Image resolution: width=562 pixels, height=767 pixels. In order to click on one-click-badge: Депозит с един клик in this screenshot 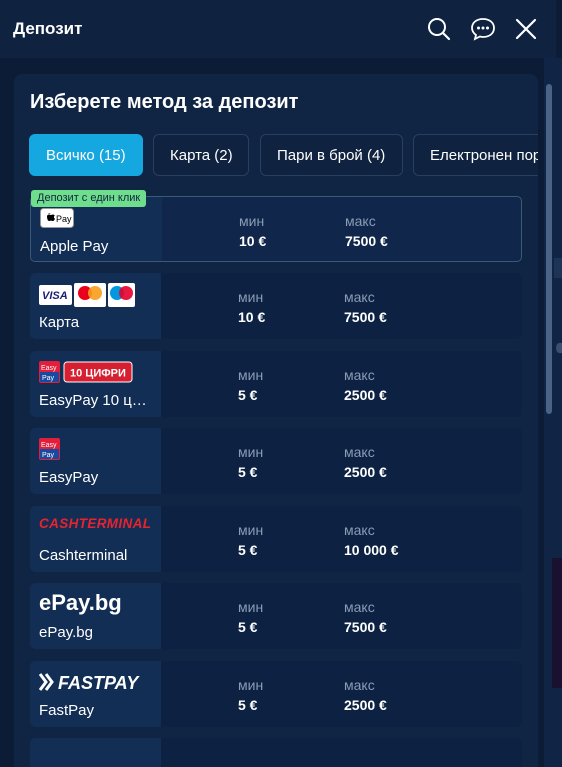, I will do `click(89, 198)`.